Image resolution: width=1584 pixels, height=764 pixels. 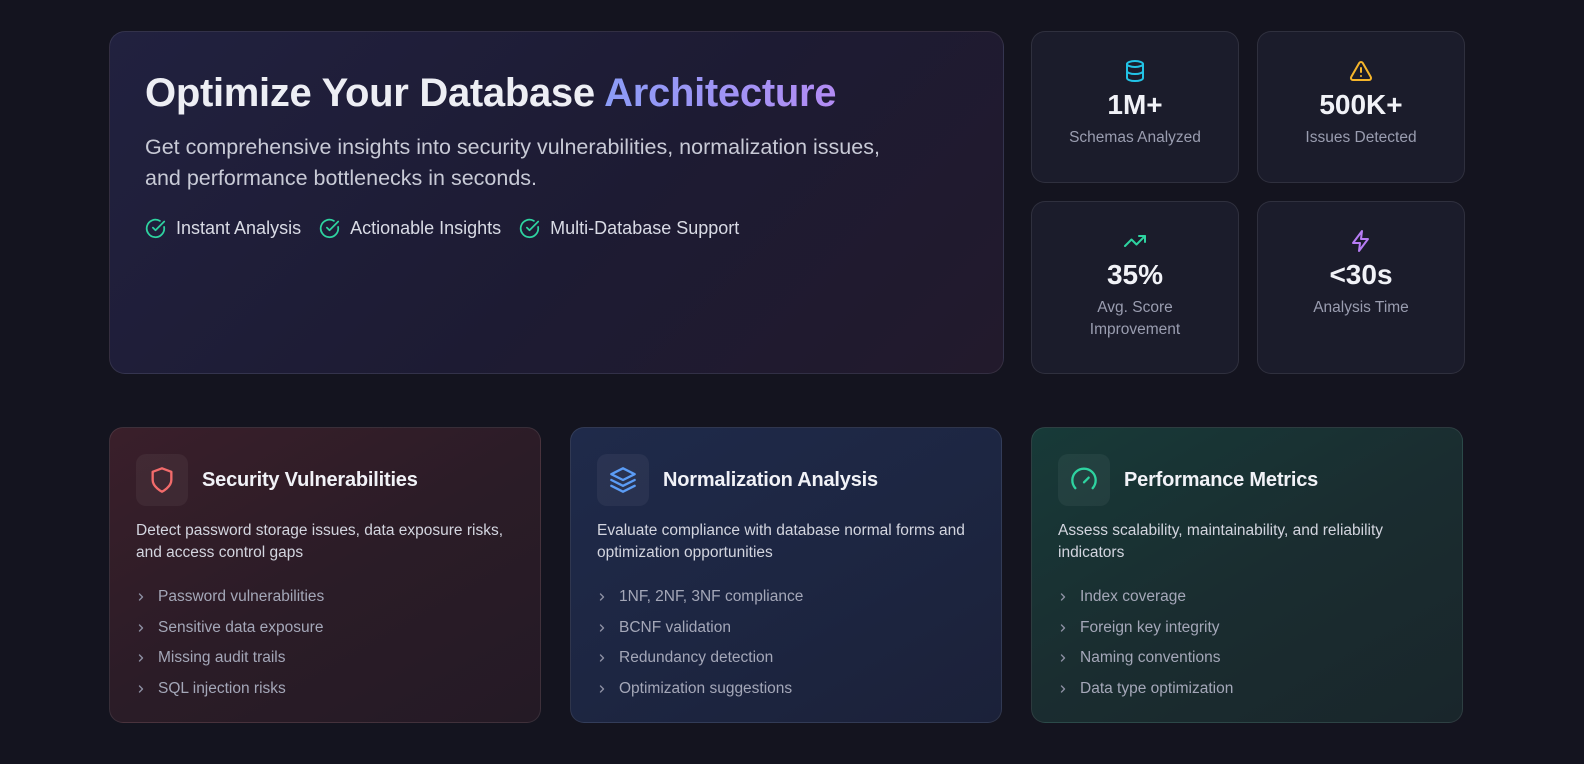 I want to click on layers-icon, so click(x=623, y=480).